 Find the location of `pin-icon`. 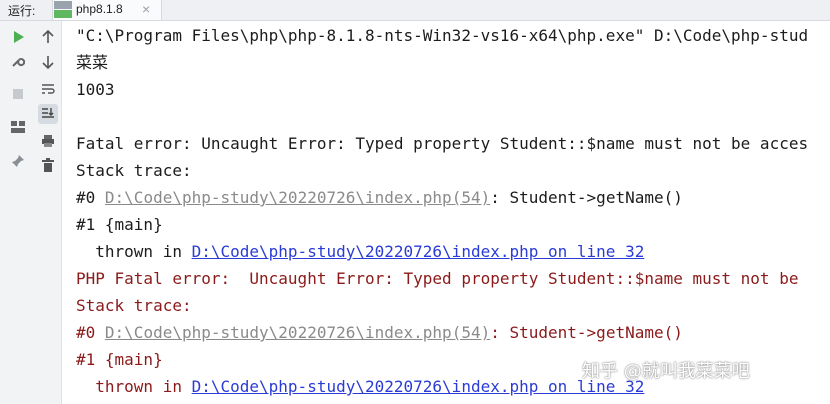

pin-icon is located at coordinates (18, 161).